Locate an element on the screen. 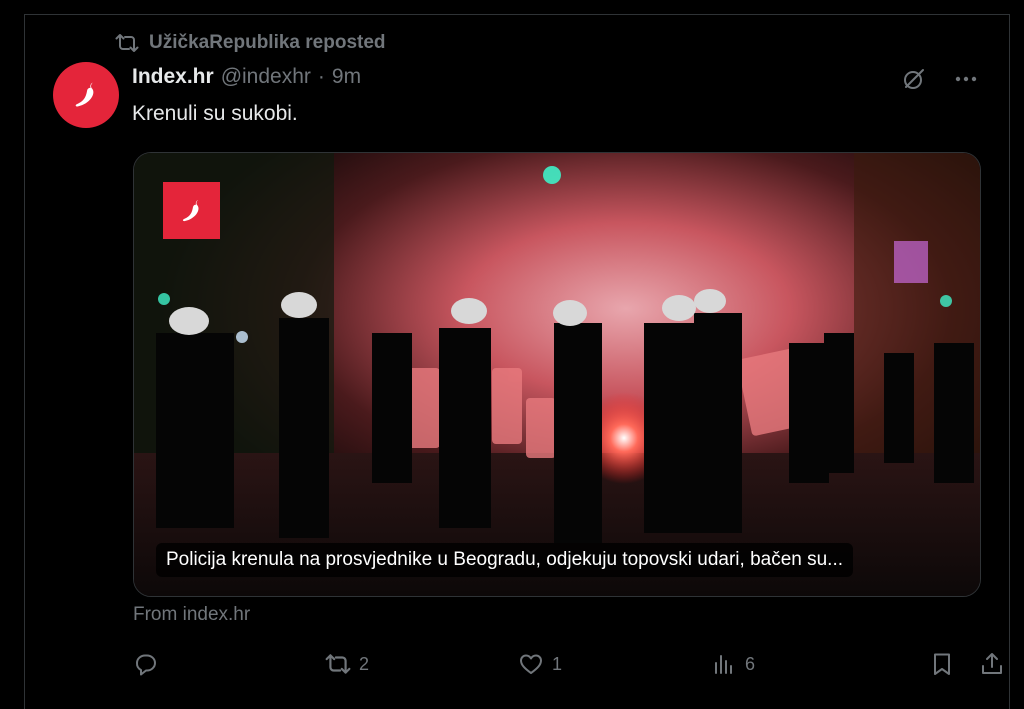 The image size is (1024, 709). views-count: 6 is located at coordinates (750, 663).